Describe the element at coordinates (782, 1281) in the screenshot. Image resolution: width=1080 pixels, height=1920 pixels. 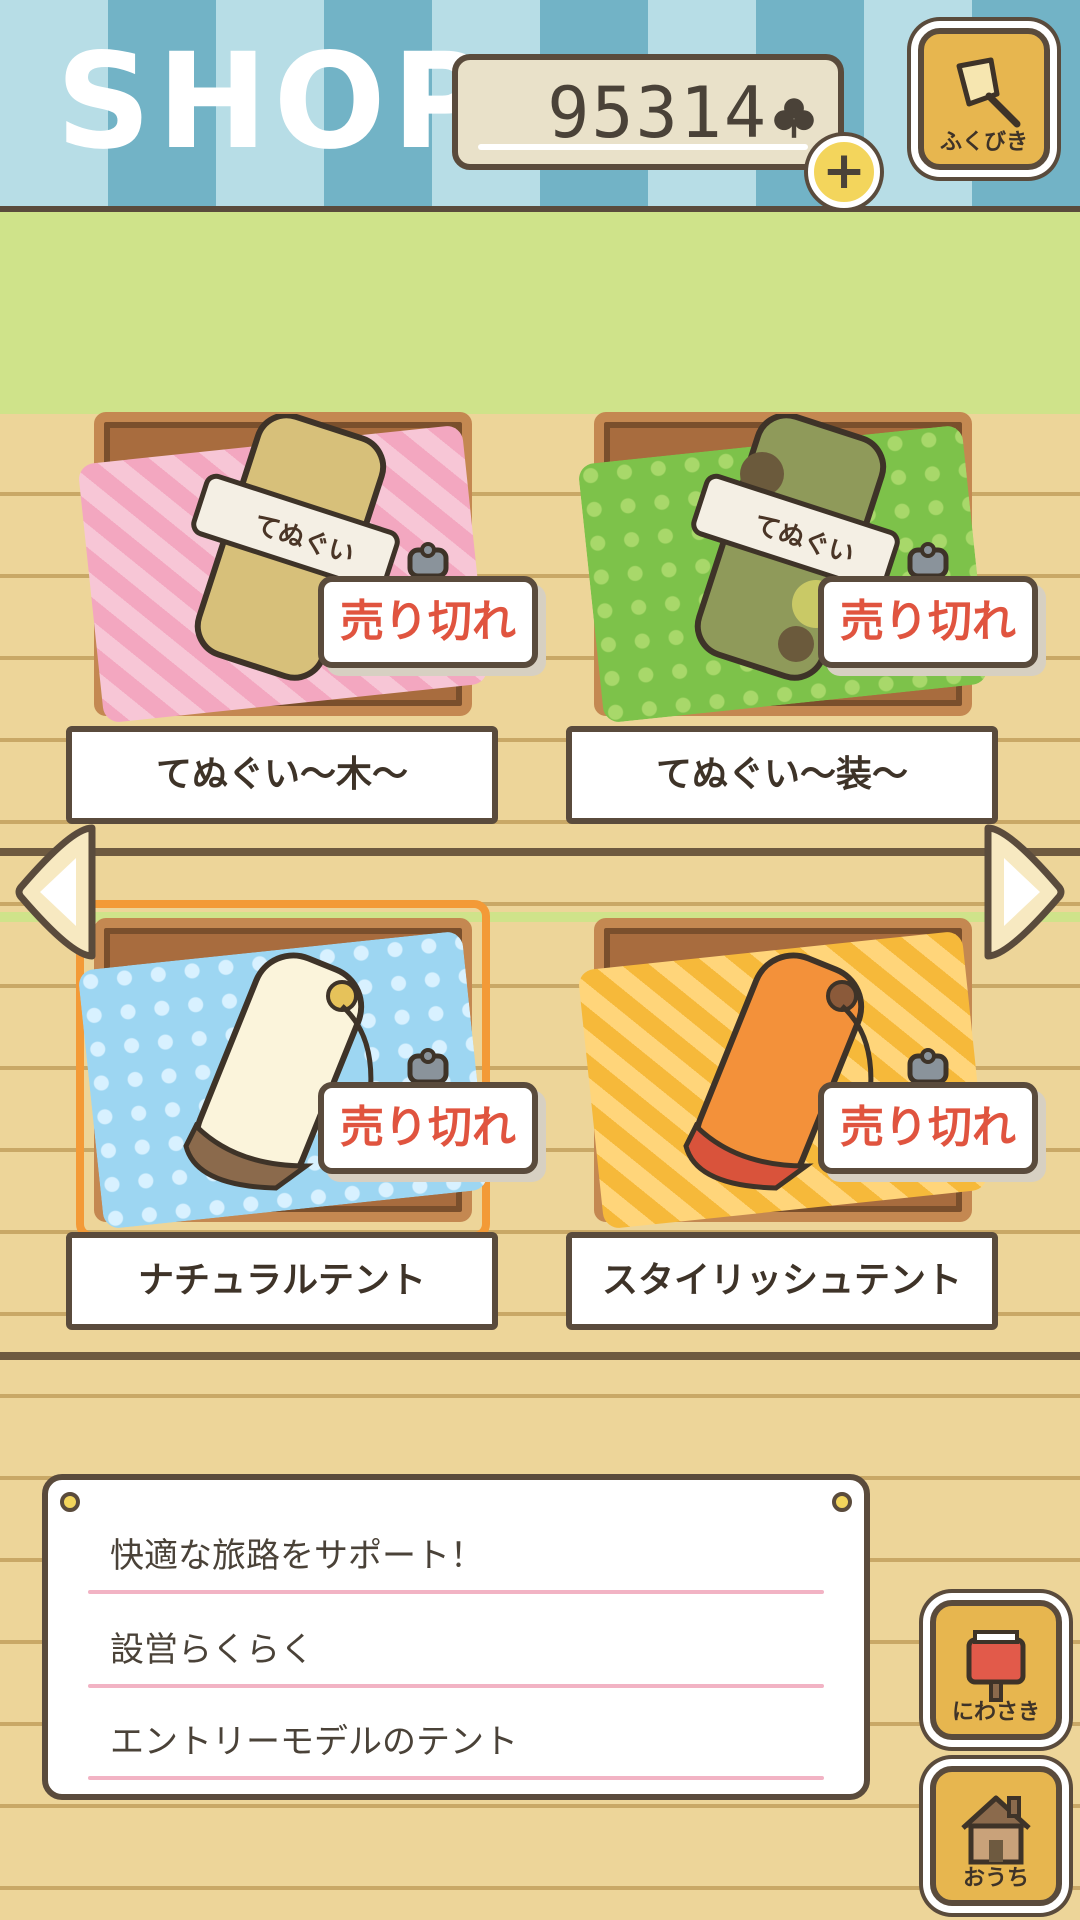
I see `item-name-label: スタイリッシュテント` at that location.